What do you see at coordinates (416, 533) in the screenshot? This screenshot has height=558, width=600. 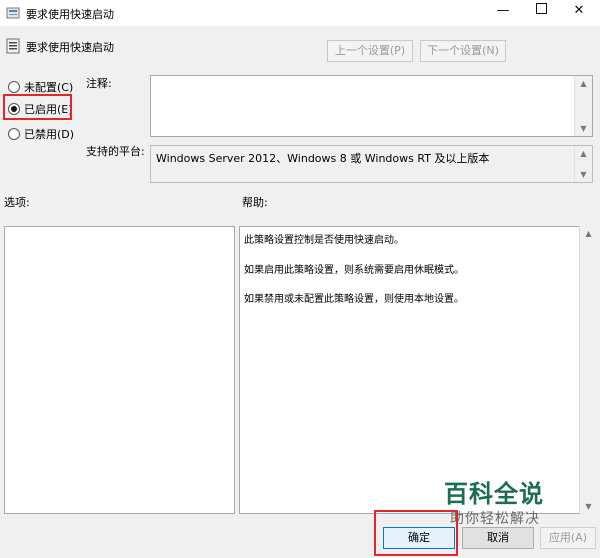 I see `highlight-box-ok` at bounding box center [416, 533].